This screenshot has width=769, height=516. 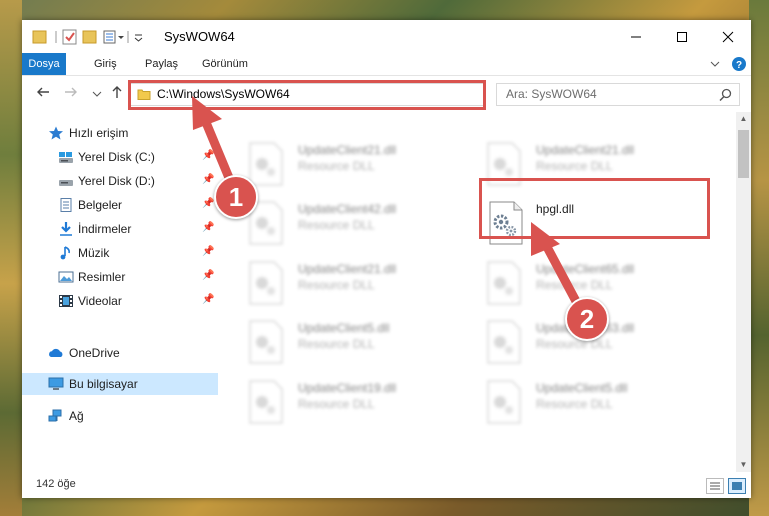 I want to click on music-icon, so click(x=65, y=253).